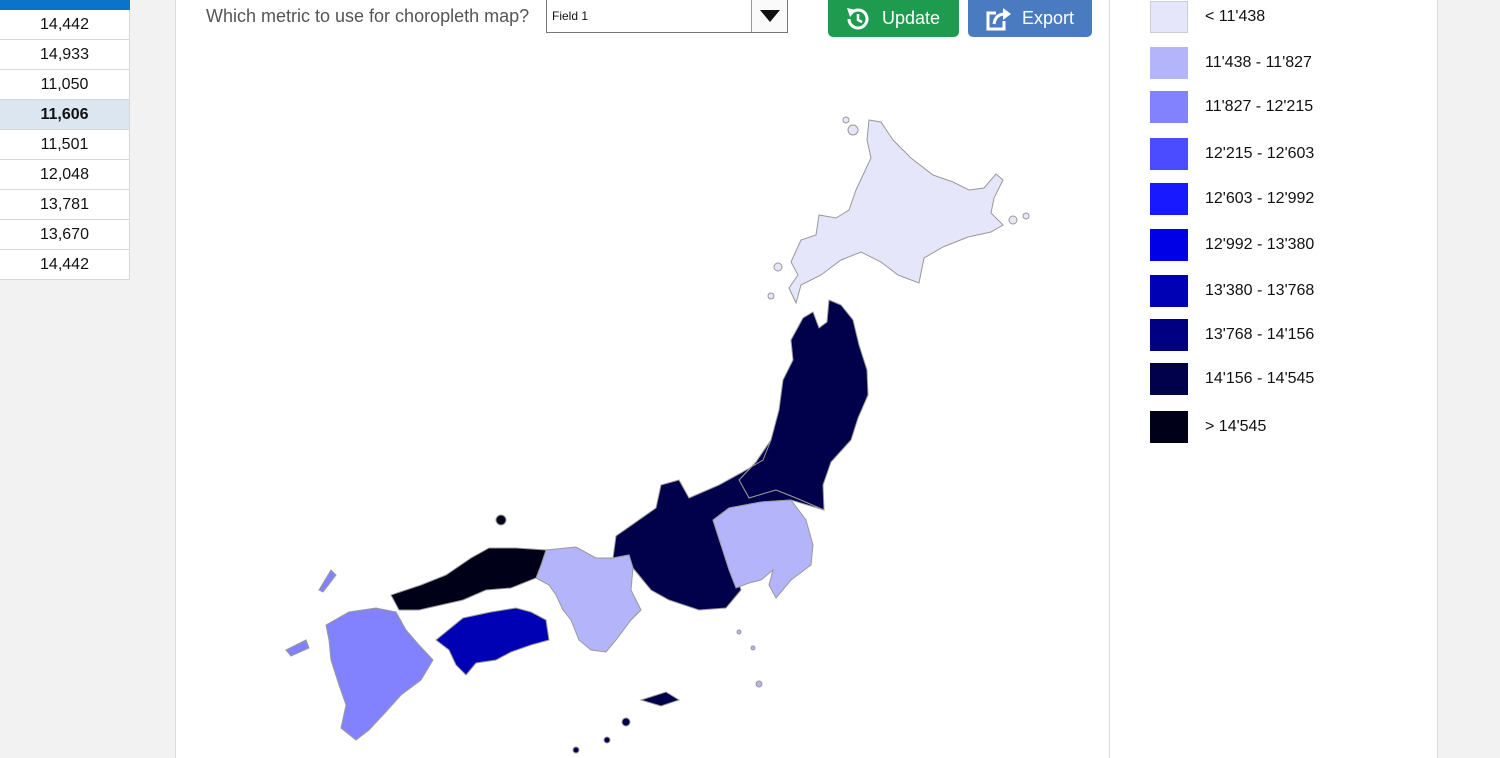  I want to click on legend-item: 13'768 - 14'156, so click(1232, 335).